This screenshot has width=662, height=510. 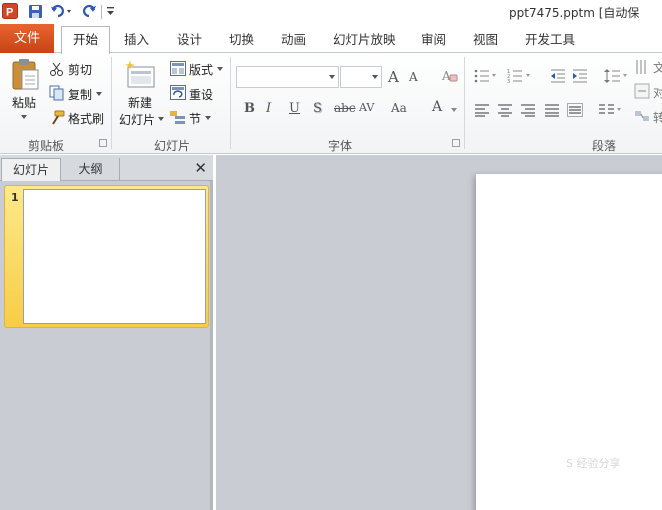 I want to click on section-dropdown-icon, so click(x=208, y=118).